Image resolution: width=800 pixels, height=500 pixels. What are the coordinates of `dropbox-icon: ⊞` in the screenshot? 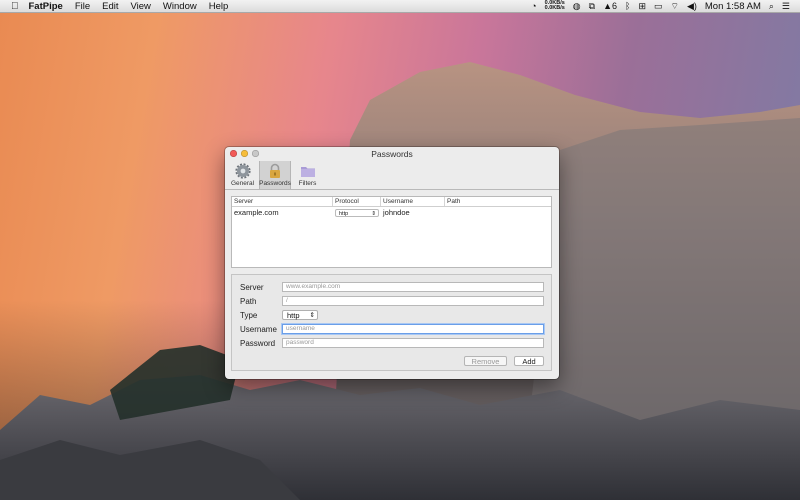 It's located at (642, 6).